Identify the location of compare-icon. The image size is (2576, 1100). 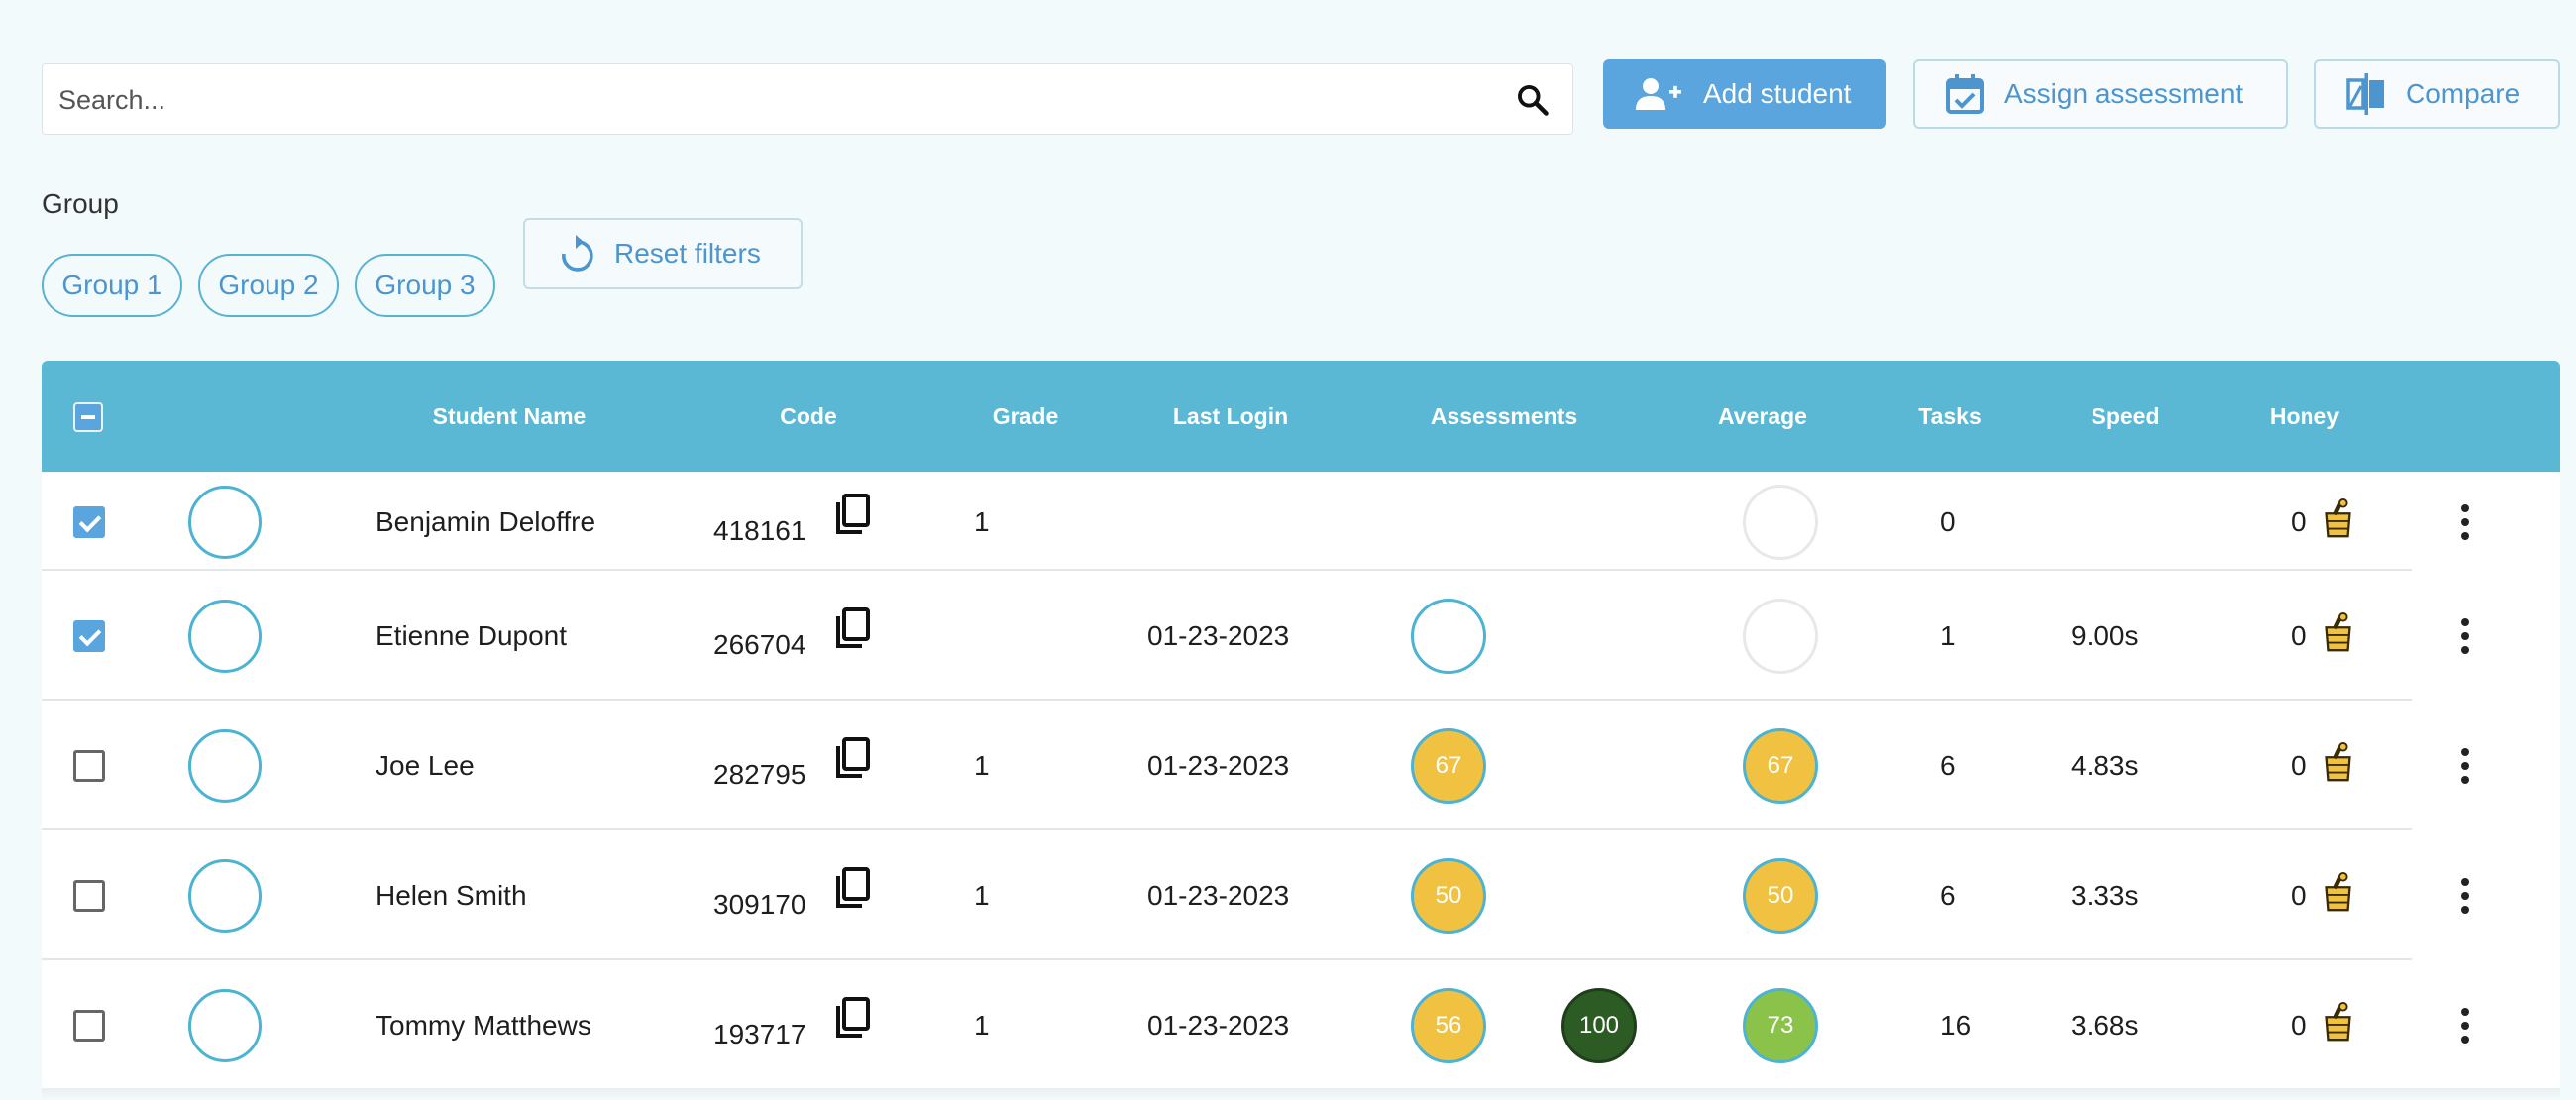
(2365, 94).